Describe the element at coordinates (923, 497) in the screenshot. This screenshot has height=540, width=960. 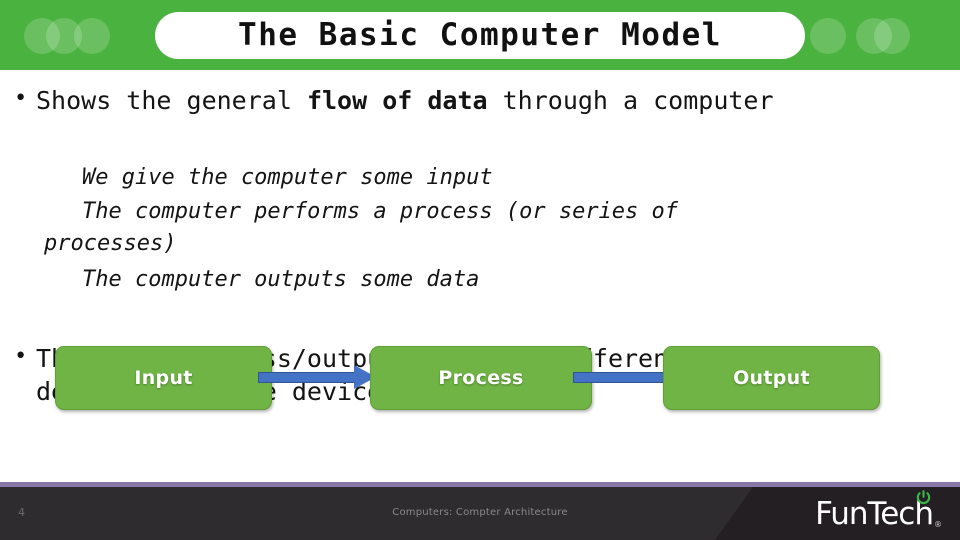
I see `power-symbol-icon` at that location.